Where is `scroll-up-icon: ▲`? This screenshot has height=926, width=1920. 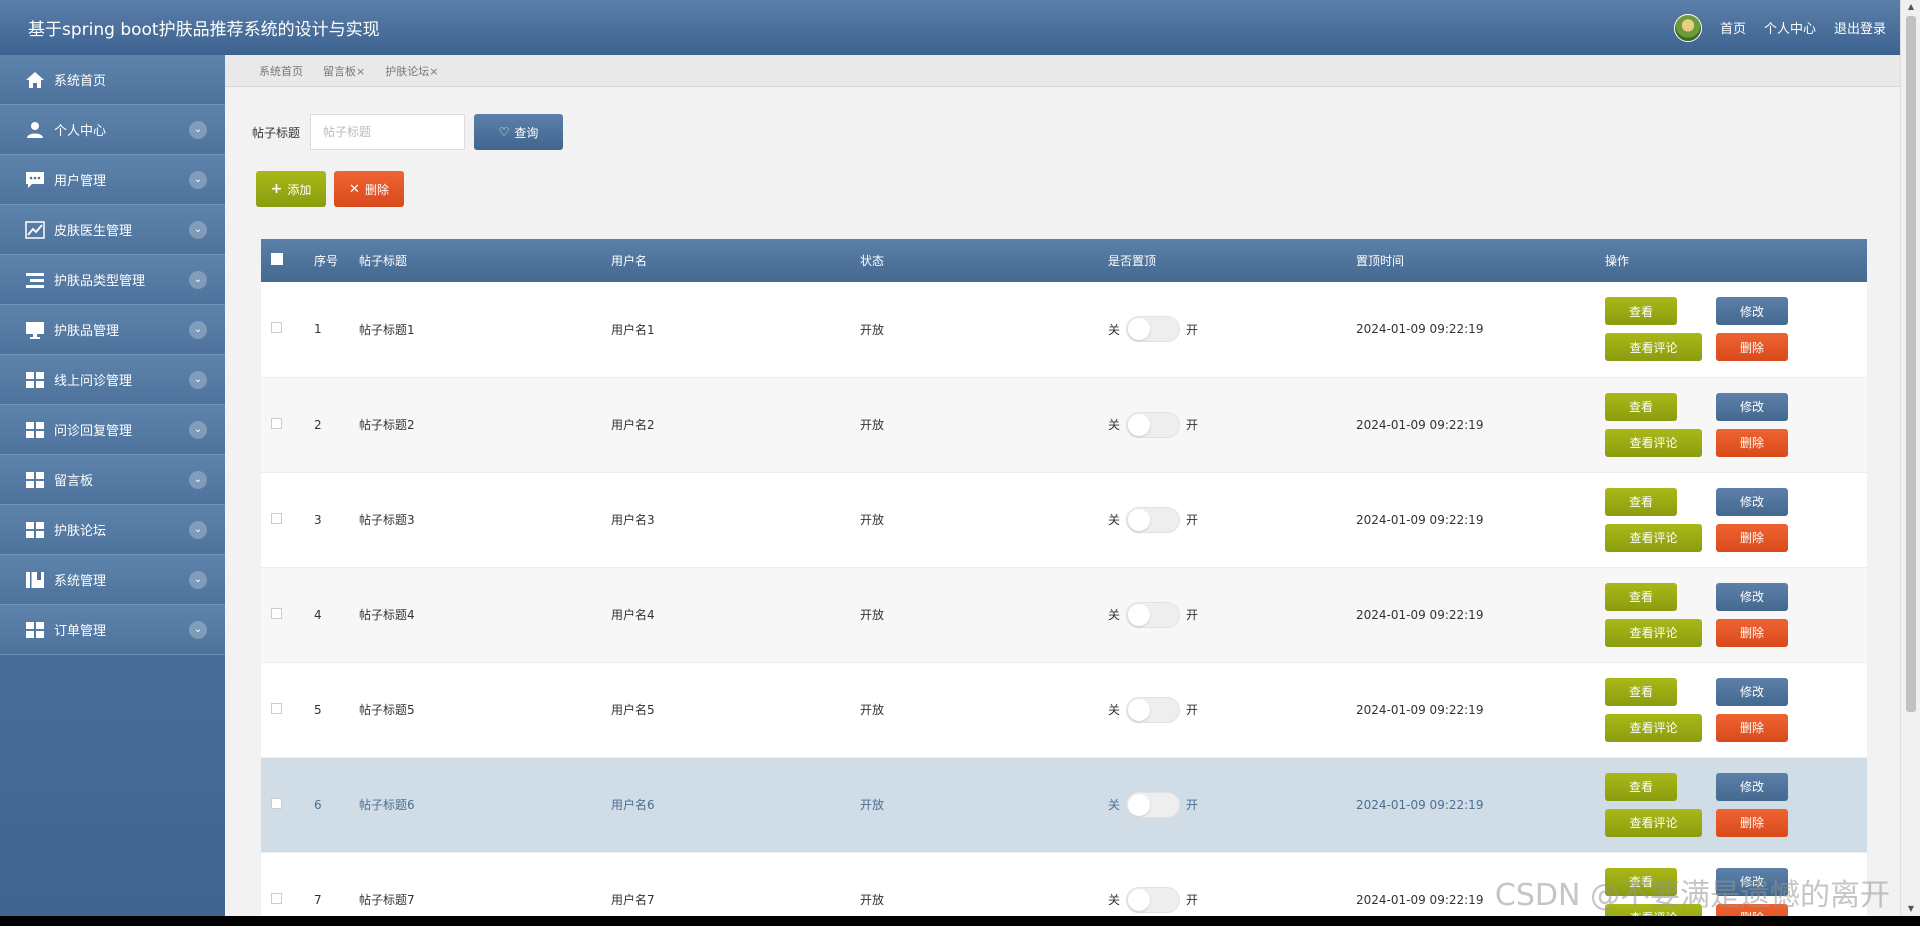
scroll-up-icon: ▲ is located at coordinates (1911, 7).